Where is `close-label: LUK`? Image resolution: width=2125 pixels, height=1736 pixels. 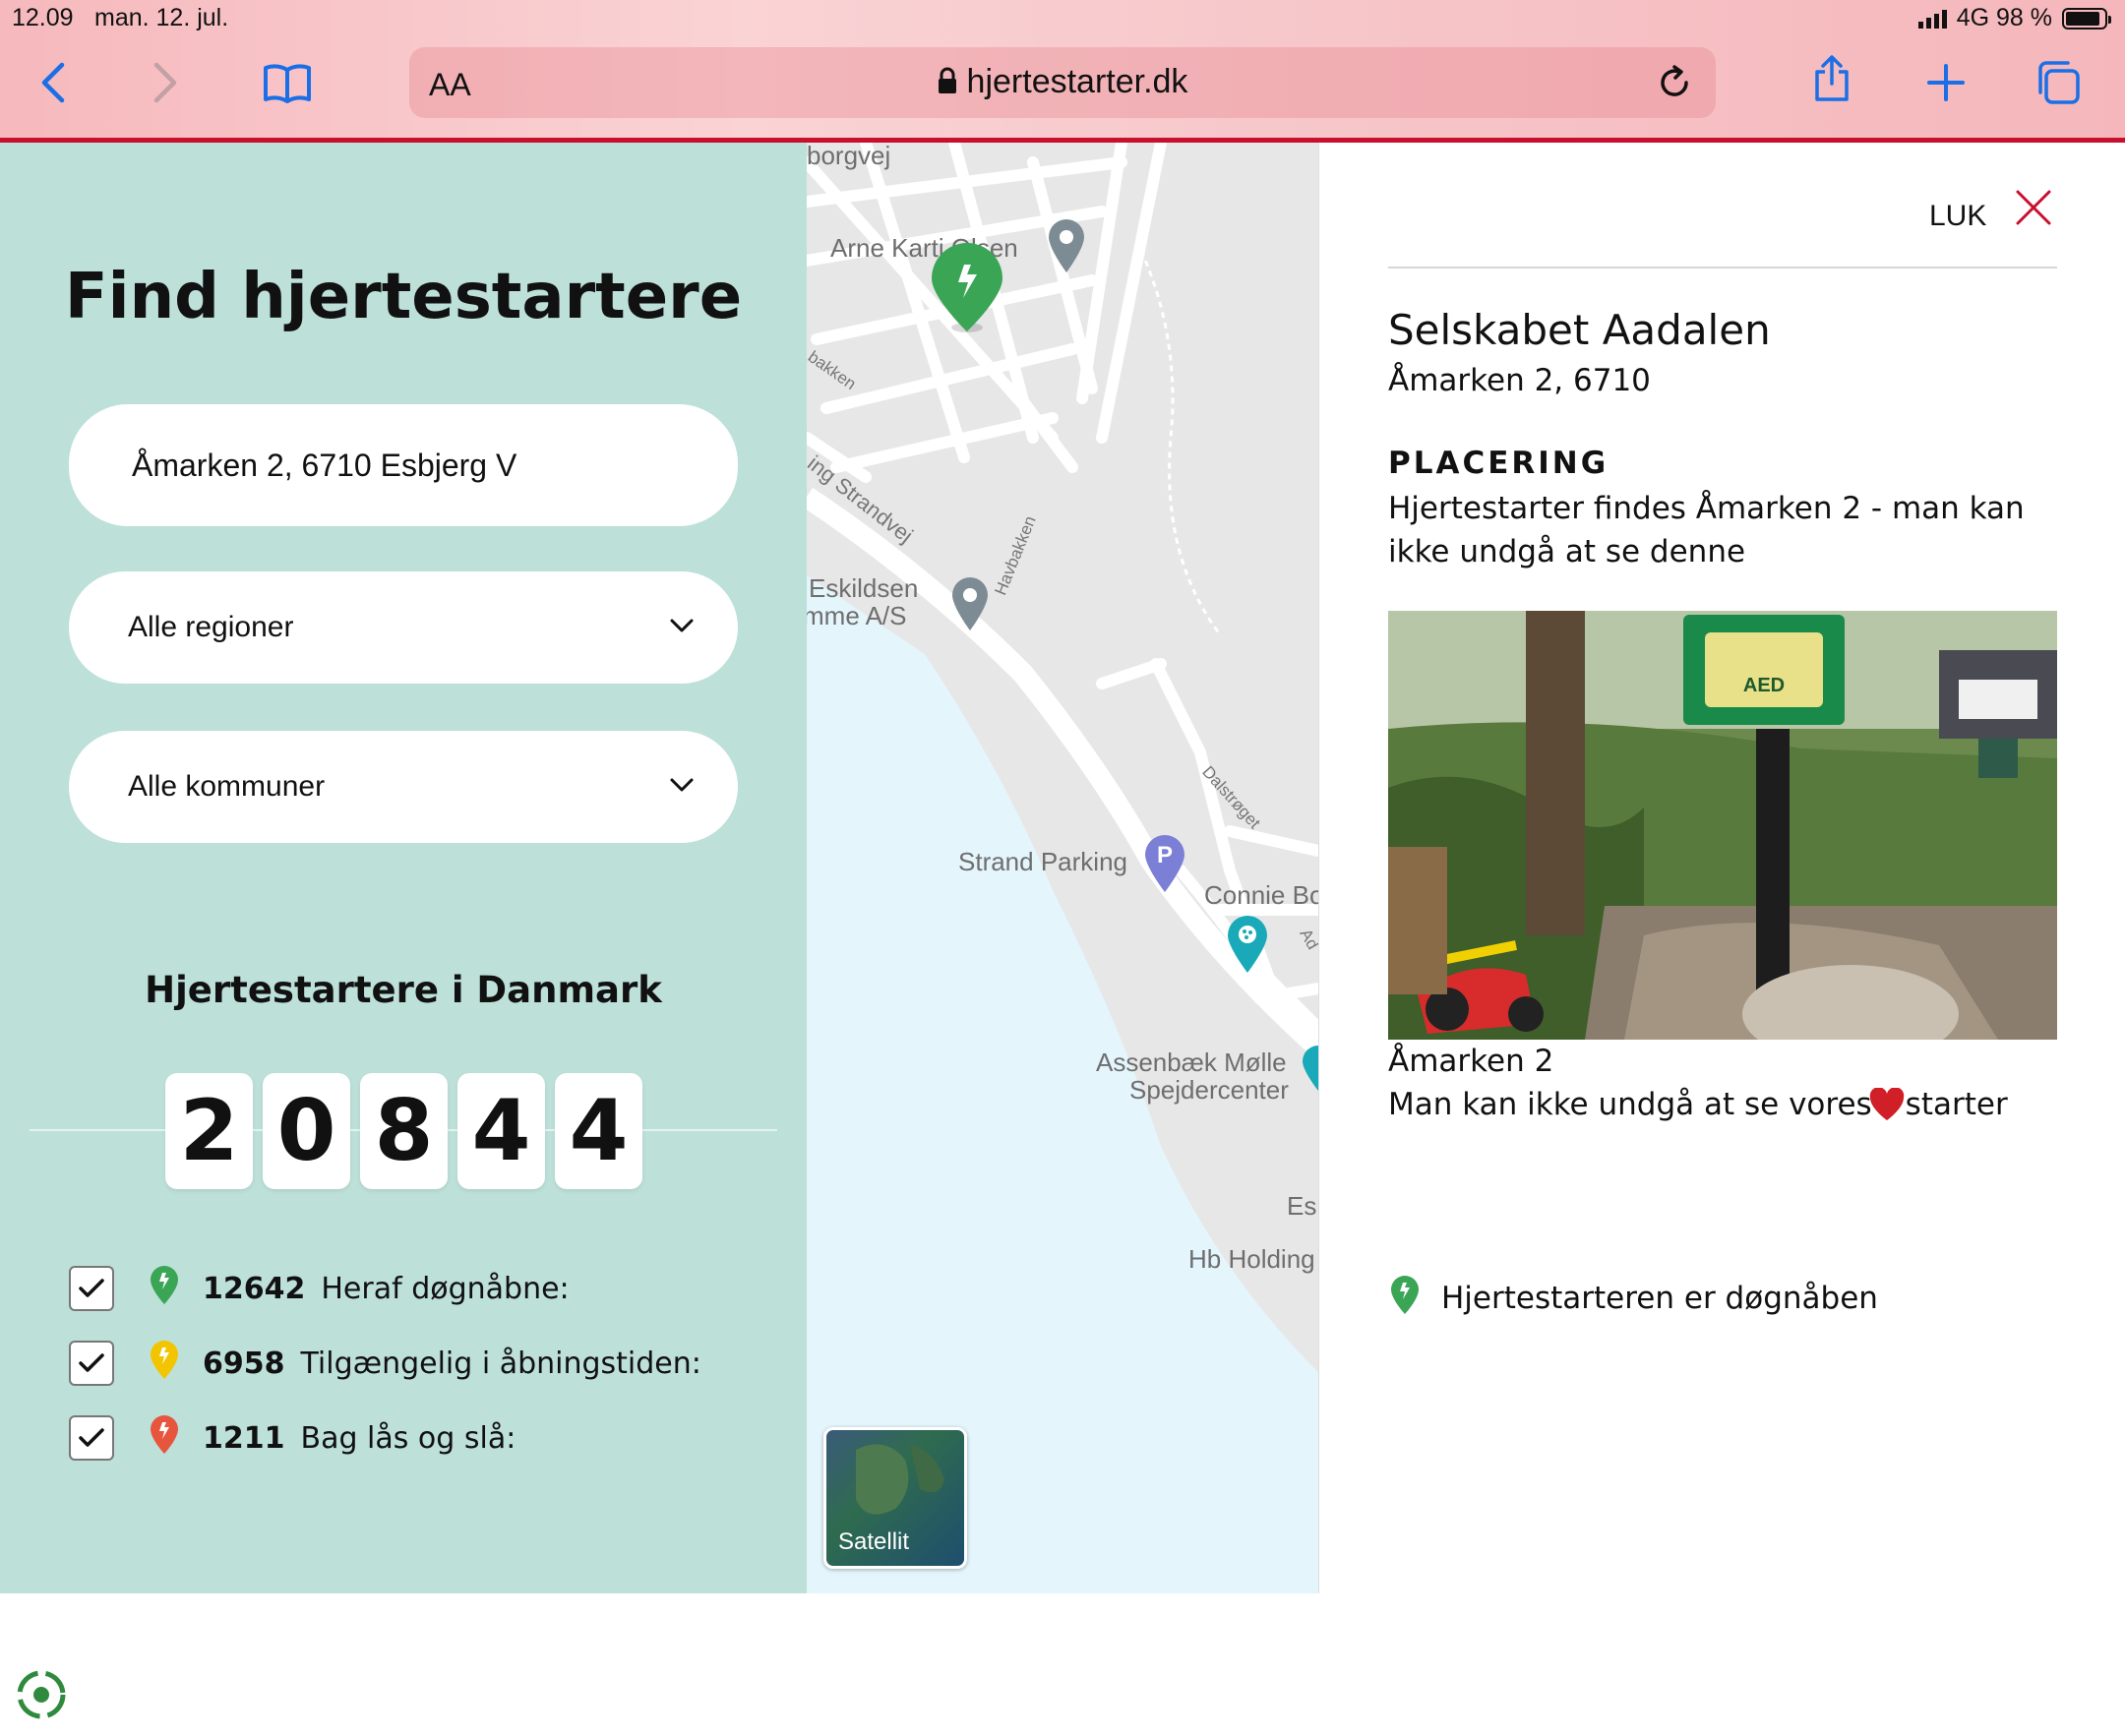 close-label: LUK is located at coordinates (1957, 216).